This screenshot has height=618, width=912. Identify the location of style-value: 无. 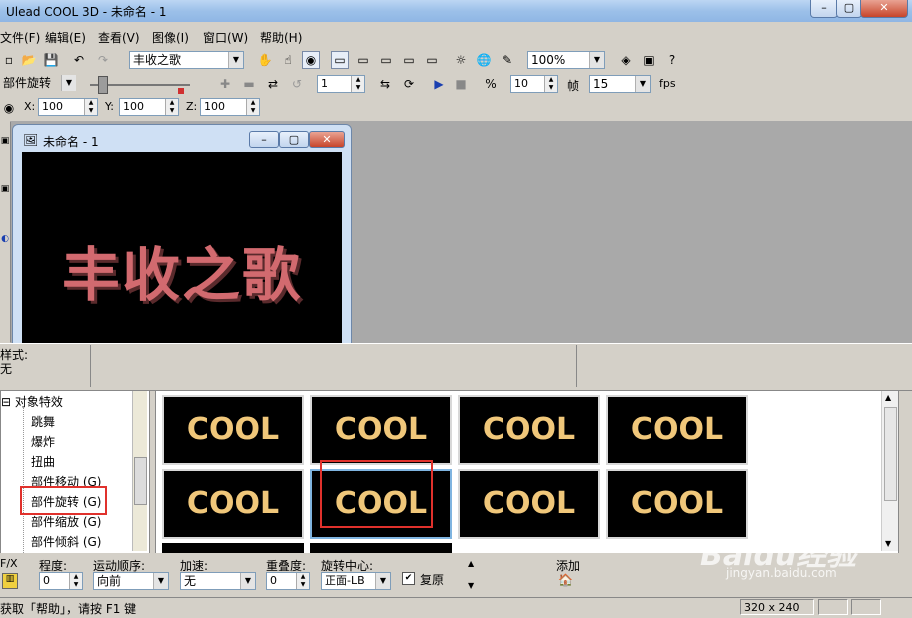
(6, 369).